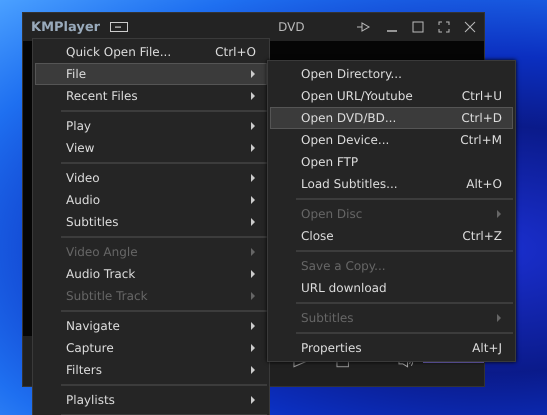 This screenshot has height=415, width=547. I want to click on menu-item: Capture, so click(151, 348).